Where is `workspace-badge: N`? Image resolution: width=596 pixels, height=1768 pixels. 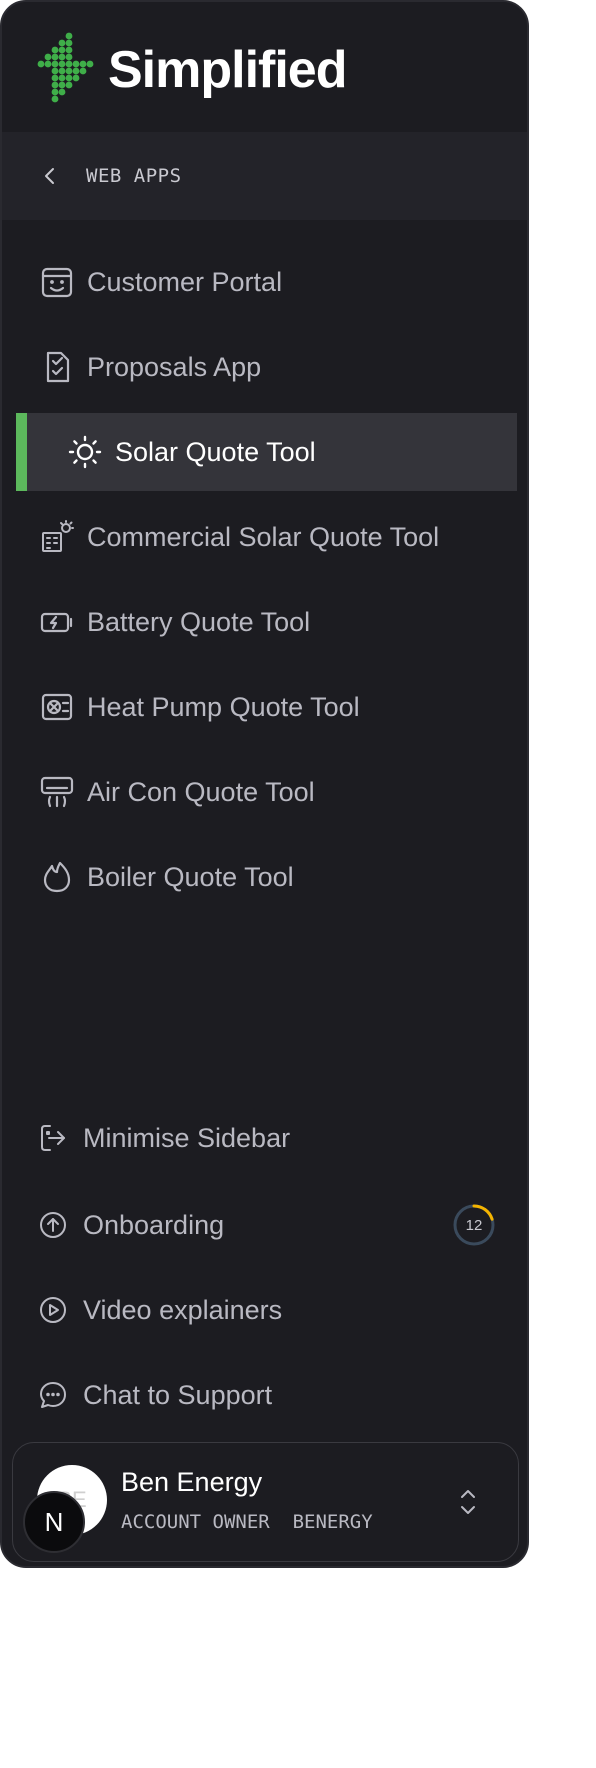
workspace-badge: N is located at coordinates (54, 1522).